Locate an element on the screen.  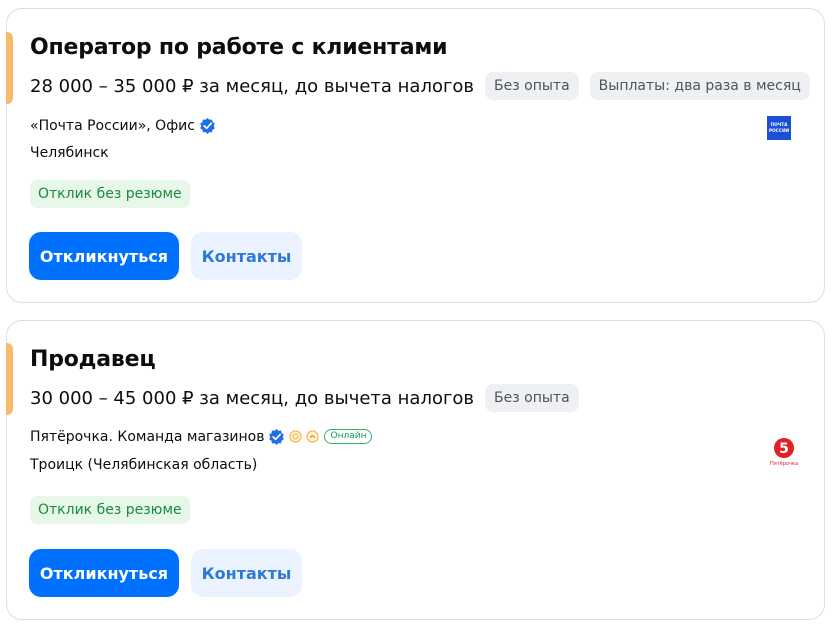
logo-wordmark: Пятёрочка is located at coordinates (784, 464).